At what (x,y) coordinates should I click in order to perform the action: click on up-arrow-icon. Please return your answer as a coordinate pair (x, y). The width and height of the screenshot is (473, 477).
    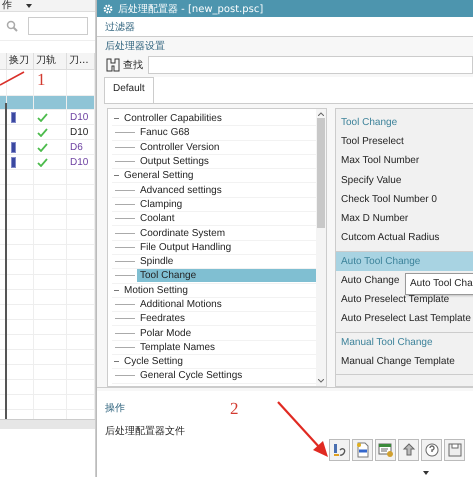
    Looking at the image, I should click on (408, 450).